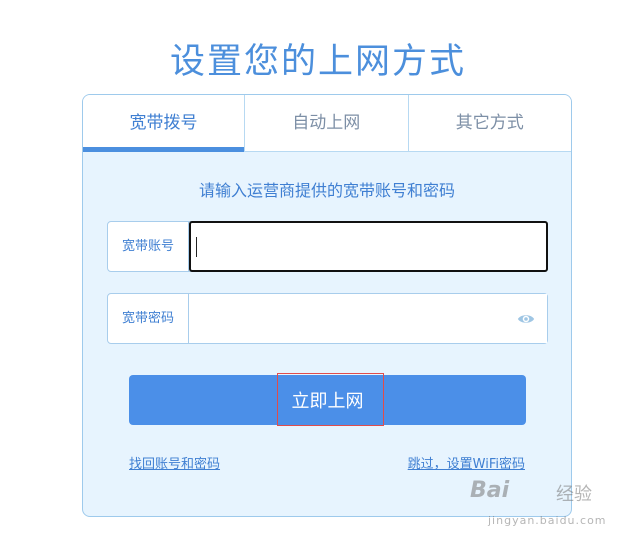 This screenshot has width=636, height=539. Describe the element at coordinates (526, 319) in the screenshot. I see `eye-icon` at that location.